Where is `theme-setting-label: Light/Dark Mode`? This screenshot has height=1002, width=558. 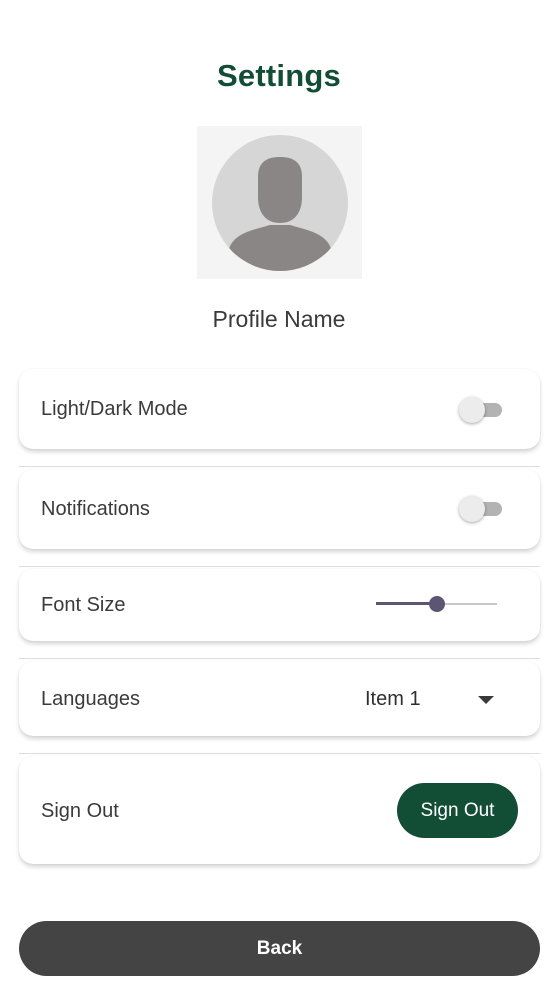 theme-setting-label: Light/Dark Mode is located at coordinates (114, 409).